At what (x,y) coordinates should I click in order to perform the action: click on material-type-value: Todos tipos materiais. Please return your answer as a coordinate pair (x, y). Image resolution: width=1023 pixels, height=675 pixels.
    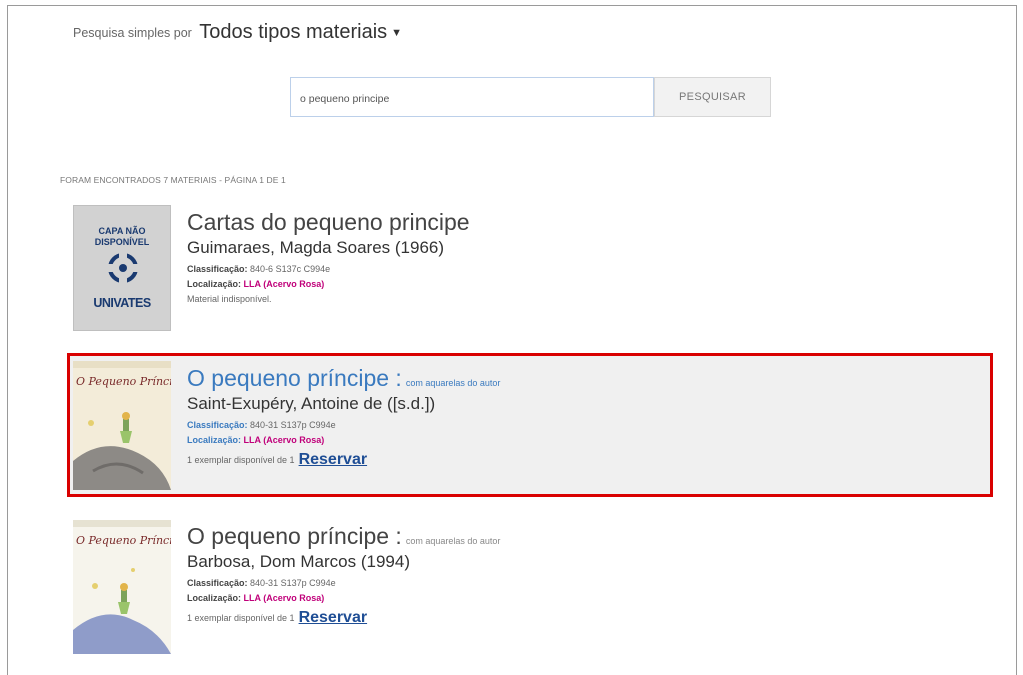
    Looking at the image, I should click on (293, 32).